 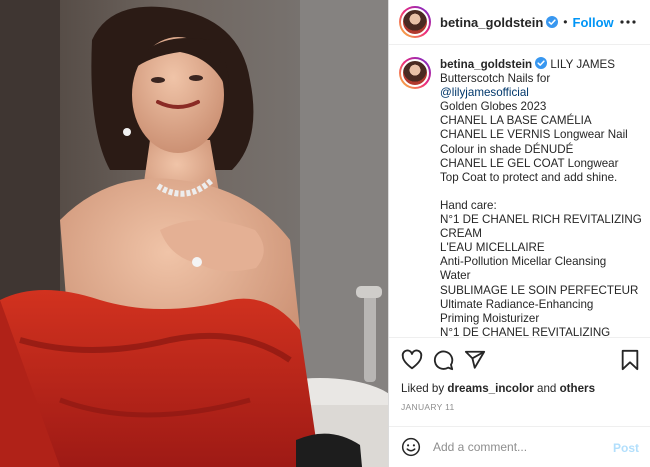 I want to click on caption-username: betina_goldstein, so click(x=486, y=64).